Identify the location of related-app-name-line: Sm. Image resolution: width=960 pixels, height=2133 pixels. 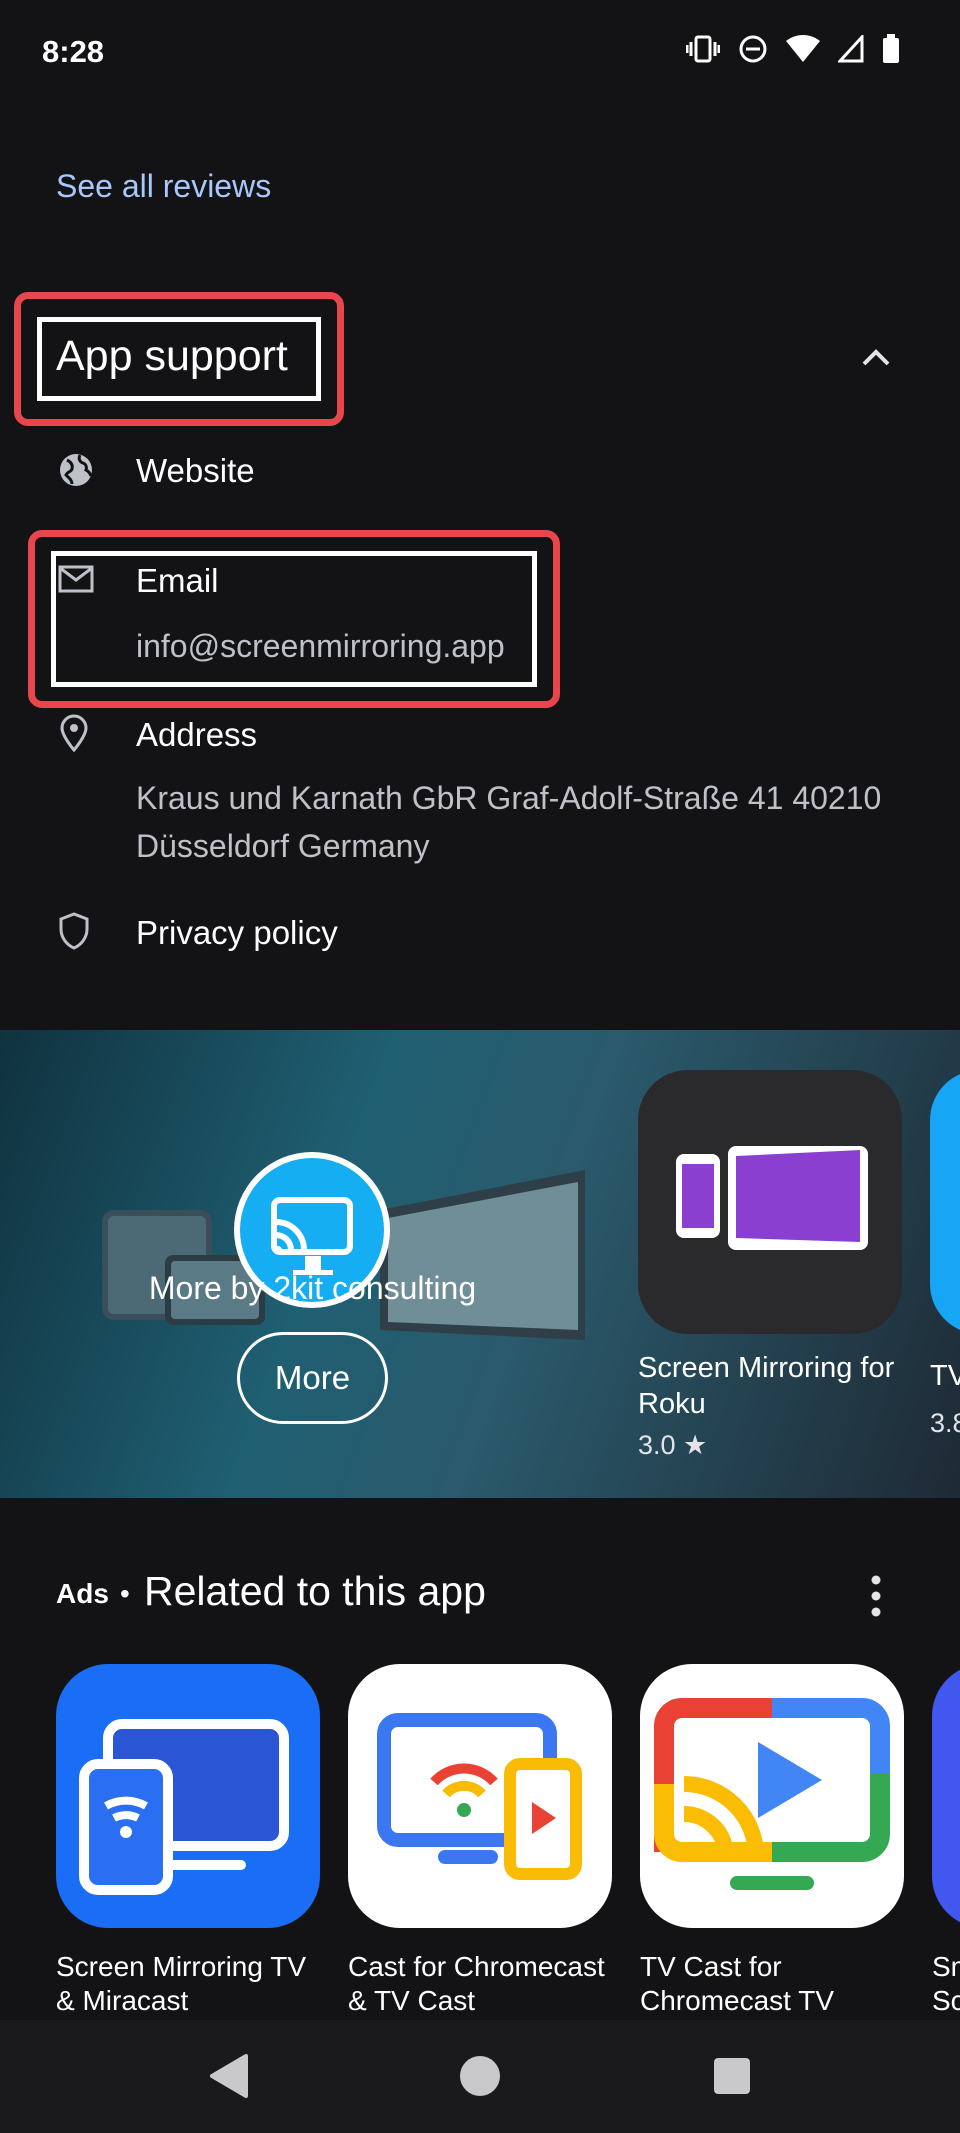
(946, 1966).